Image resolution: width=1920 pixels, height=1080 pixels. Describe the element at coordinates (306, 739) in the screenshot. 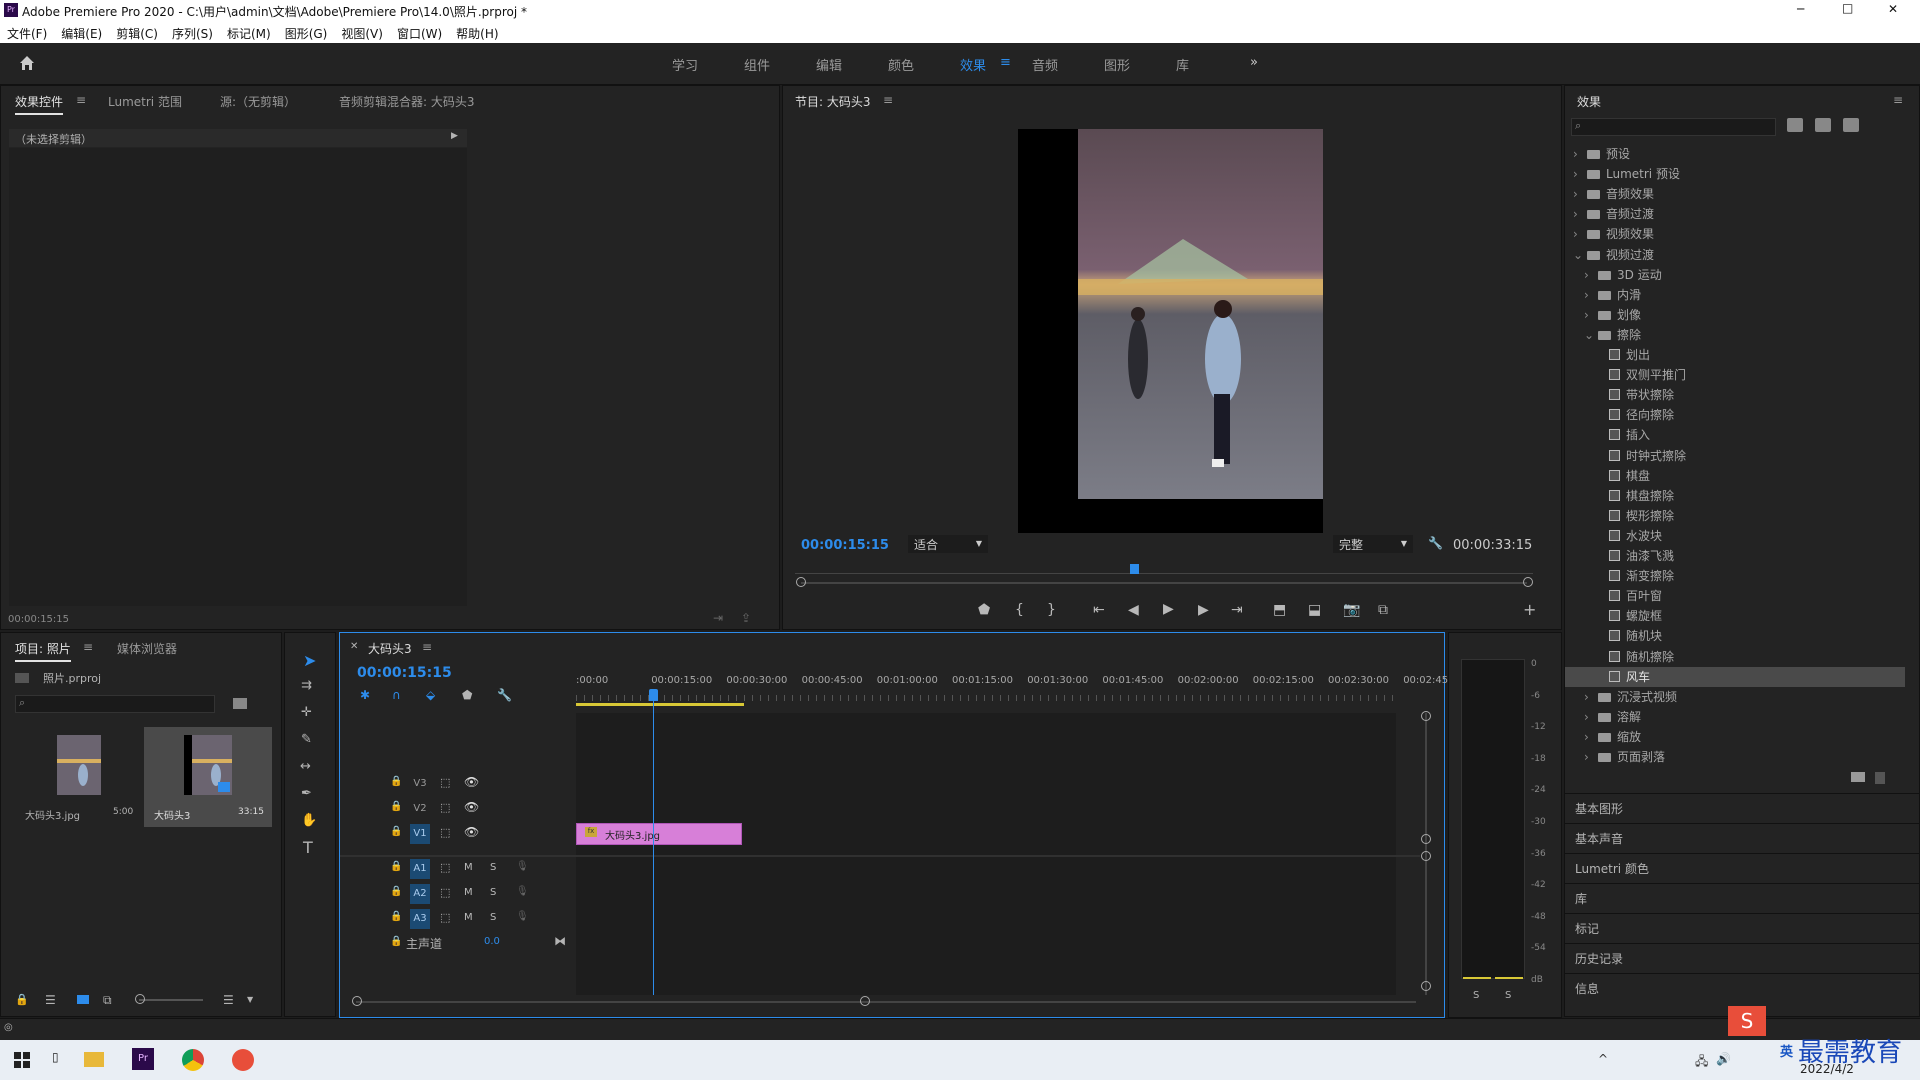

I see `razor-tool-icon: ✎` at that location.